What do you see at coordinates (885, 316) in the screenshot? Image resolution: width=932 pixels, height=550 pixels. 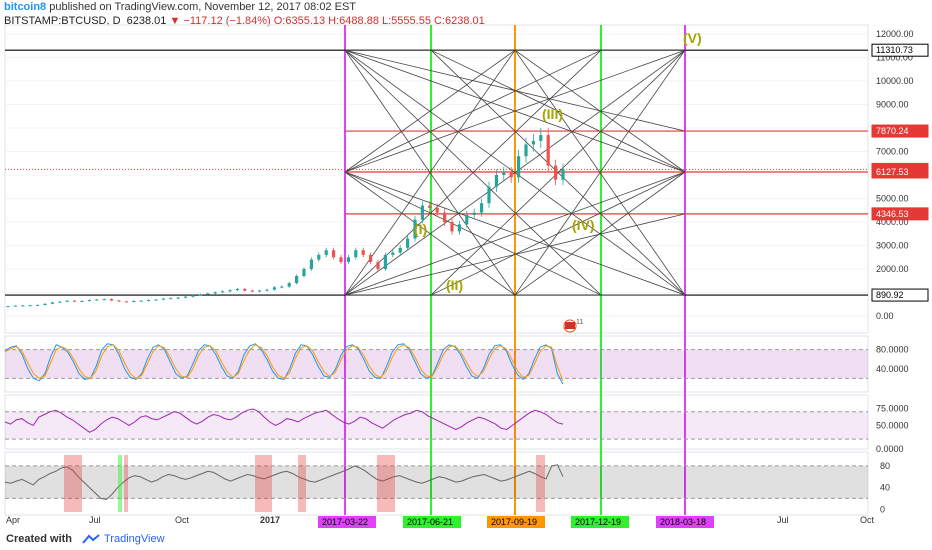 I see `price-tick-label: 0.00` at bounding box center [885, 316].